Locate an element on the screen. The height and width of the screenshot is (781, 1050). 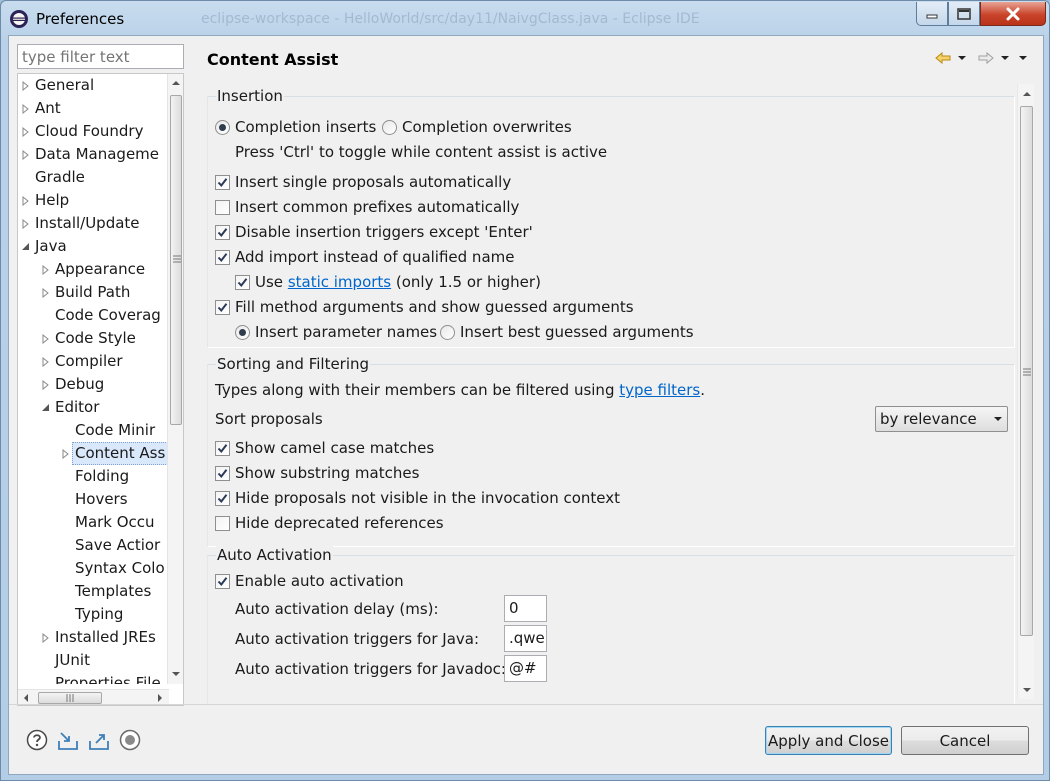
tree-item: Editor is located at coordinates (93, 407).